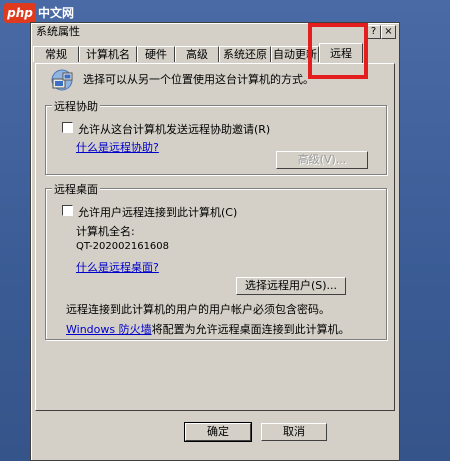 This screenshot has width=450, height=461. I want to click on firewall-note: Windows 防火墙将配置为允许远程桌面连接到此计算机。, so click(208, 329).